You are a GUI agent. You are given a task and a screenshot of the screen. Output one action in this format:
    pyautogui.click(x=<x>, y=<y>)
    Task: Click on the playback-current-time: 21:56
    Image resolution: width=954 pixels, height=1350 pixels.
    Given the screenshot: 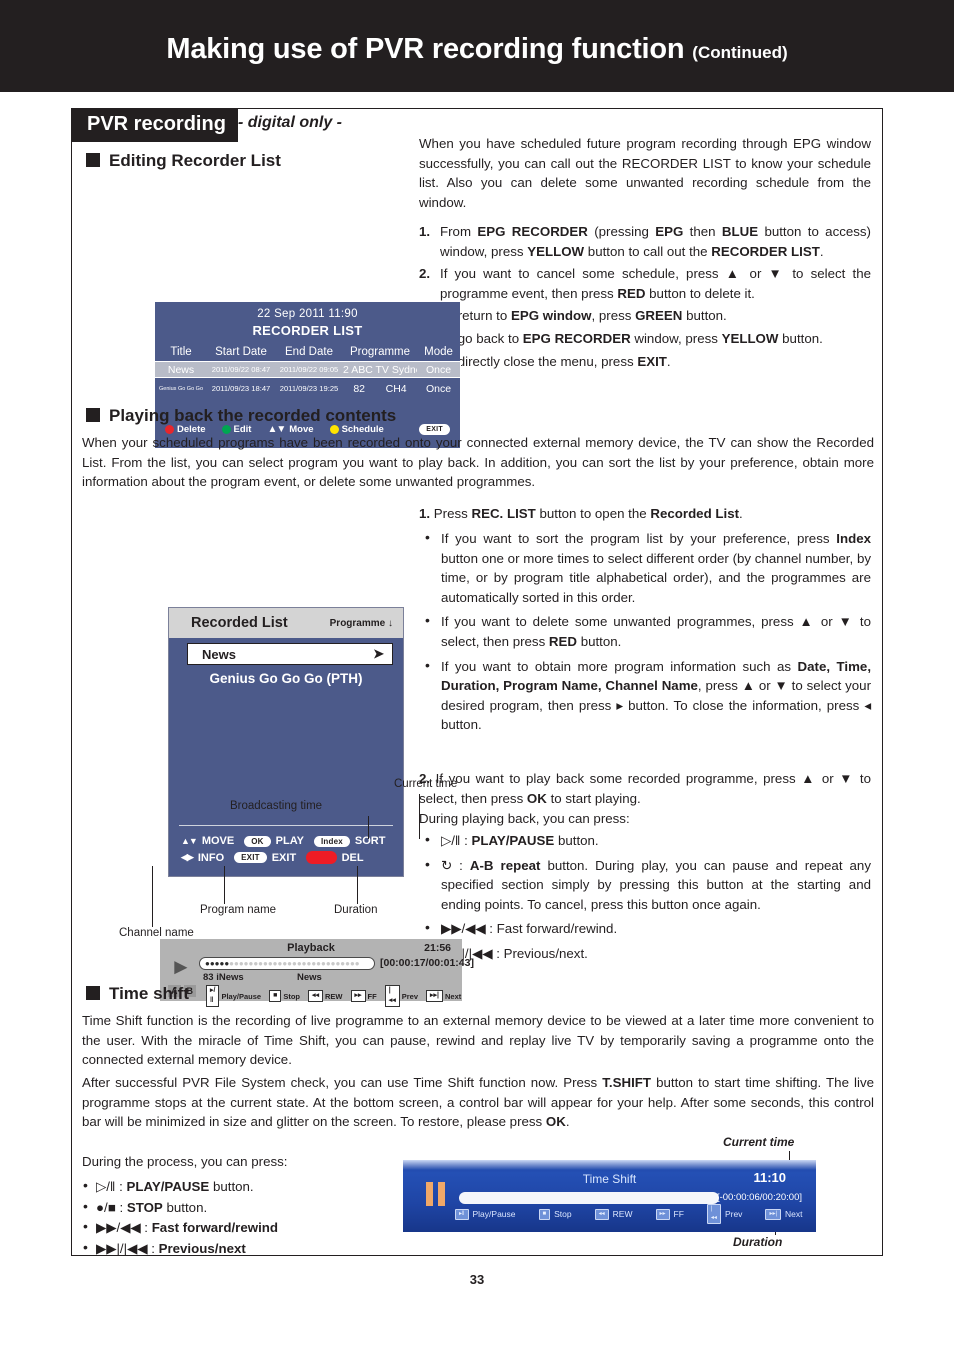 What is the action you would take?
    pyautogui.click(x=437, y=948)
    